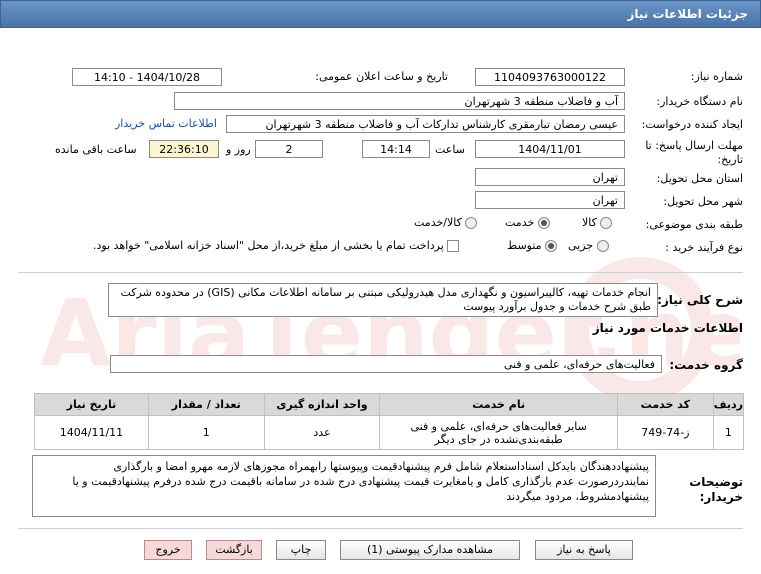 Image resolution: width=761 pixels, height=574 pixels. I want to click on deadline-time-label: ساعت, so click(450, 149).